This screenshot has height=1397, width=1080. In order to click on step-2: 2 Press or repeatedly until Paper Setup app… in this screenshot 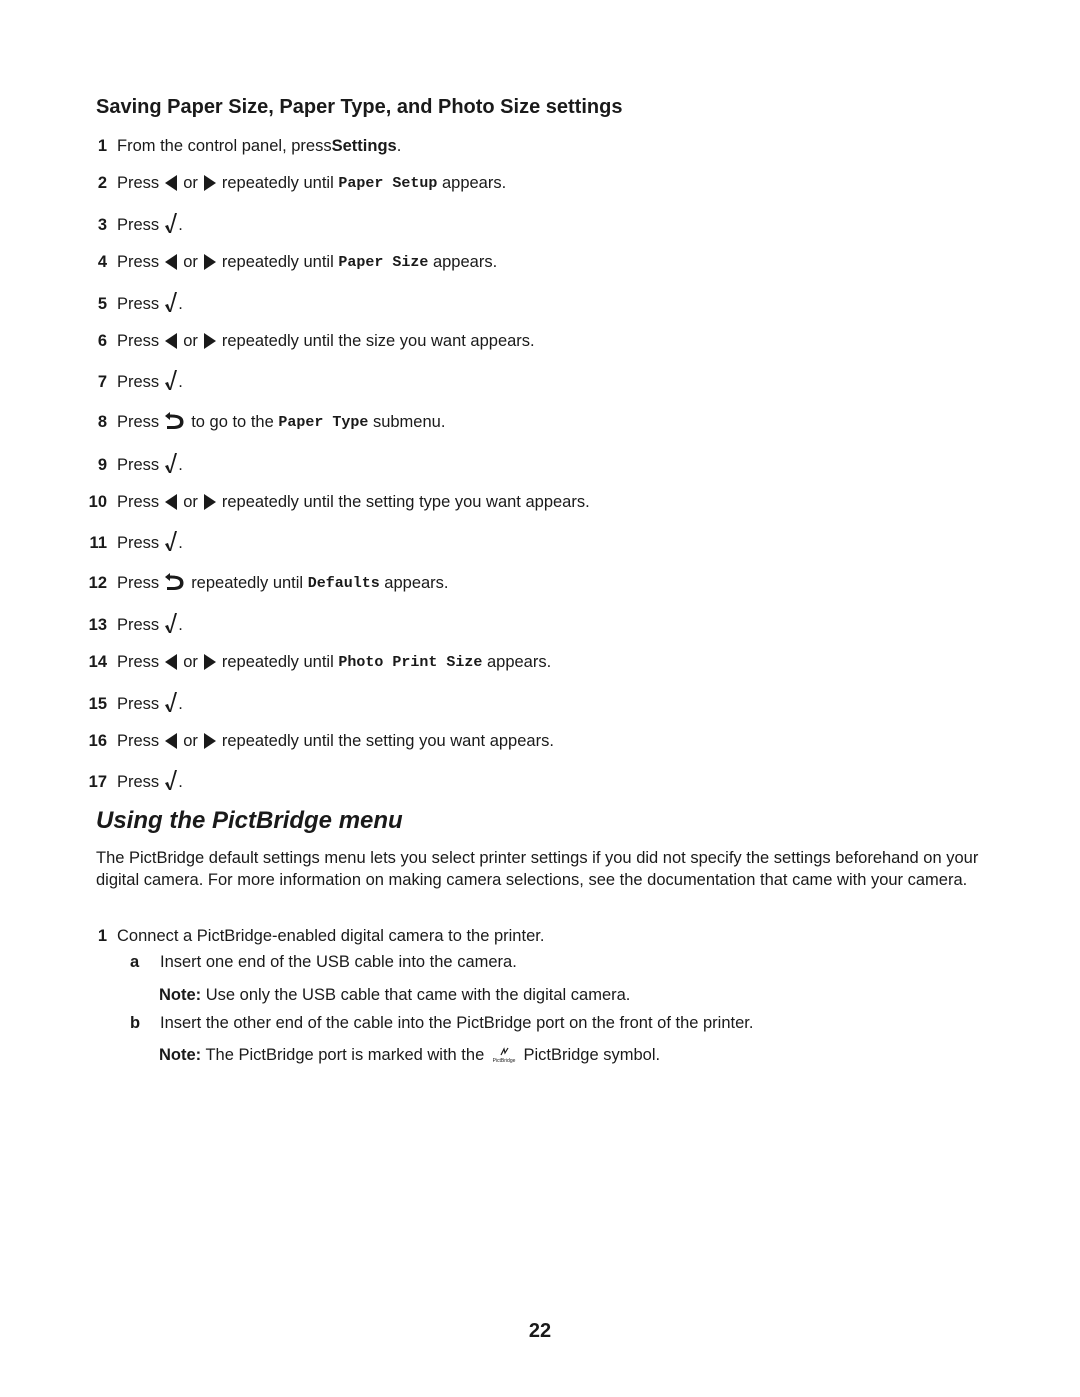, I will do `click(450, 183)`.